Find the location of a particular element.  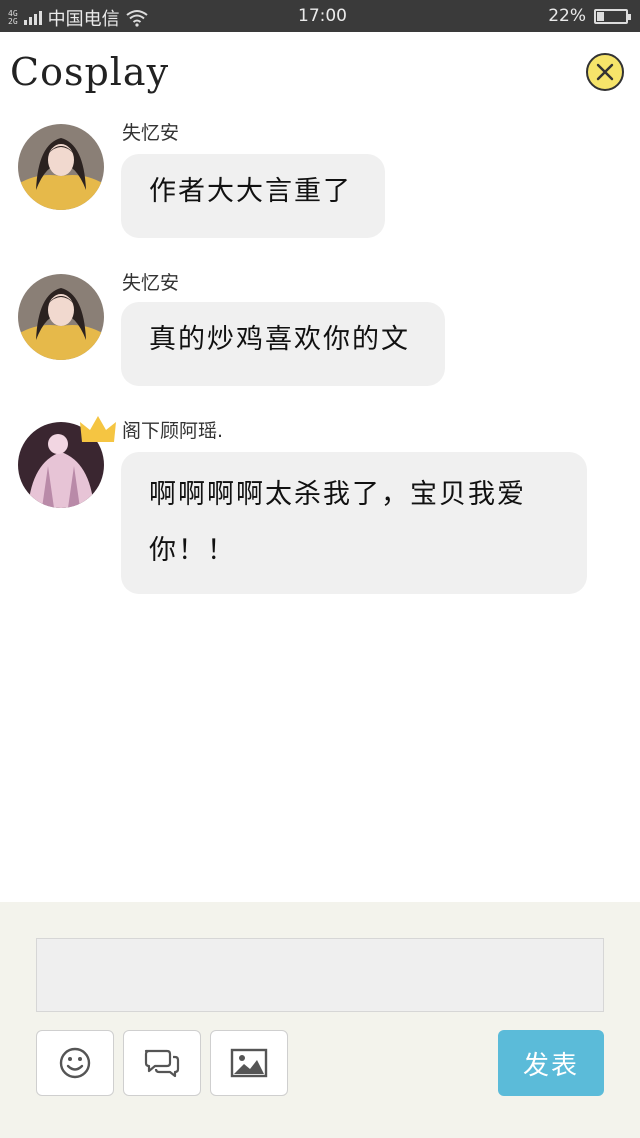

image-button is located at coordinates (249, 1063).